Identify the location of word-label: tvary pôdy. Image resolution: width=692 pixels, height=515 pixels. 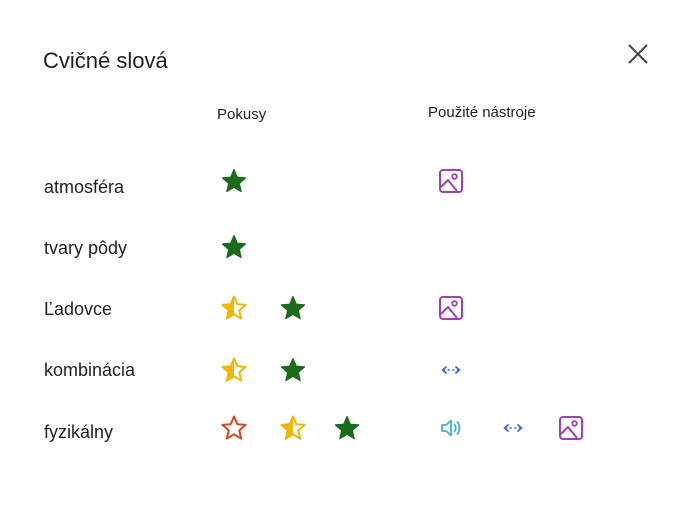
(86, 248).